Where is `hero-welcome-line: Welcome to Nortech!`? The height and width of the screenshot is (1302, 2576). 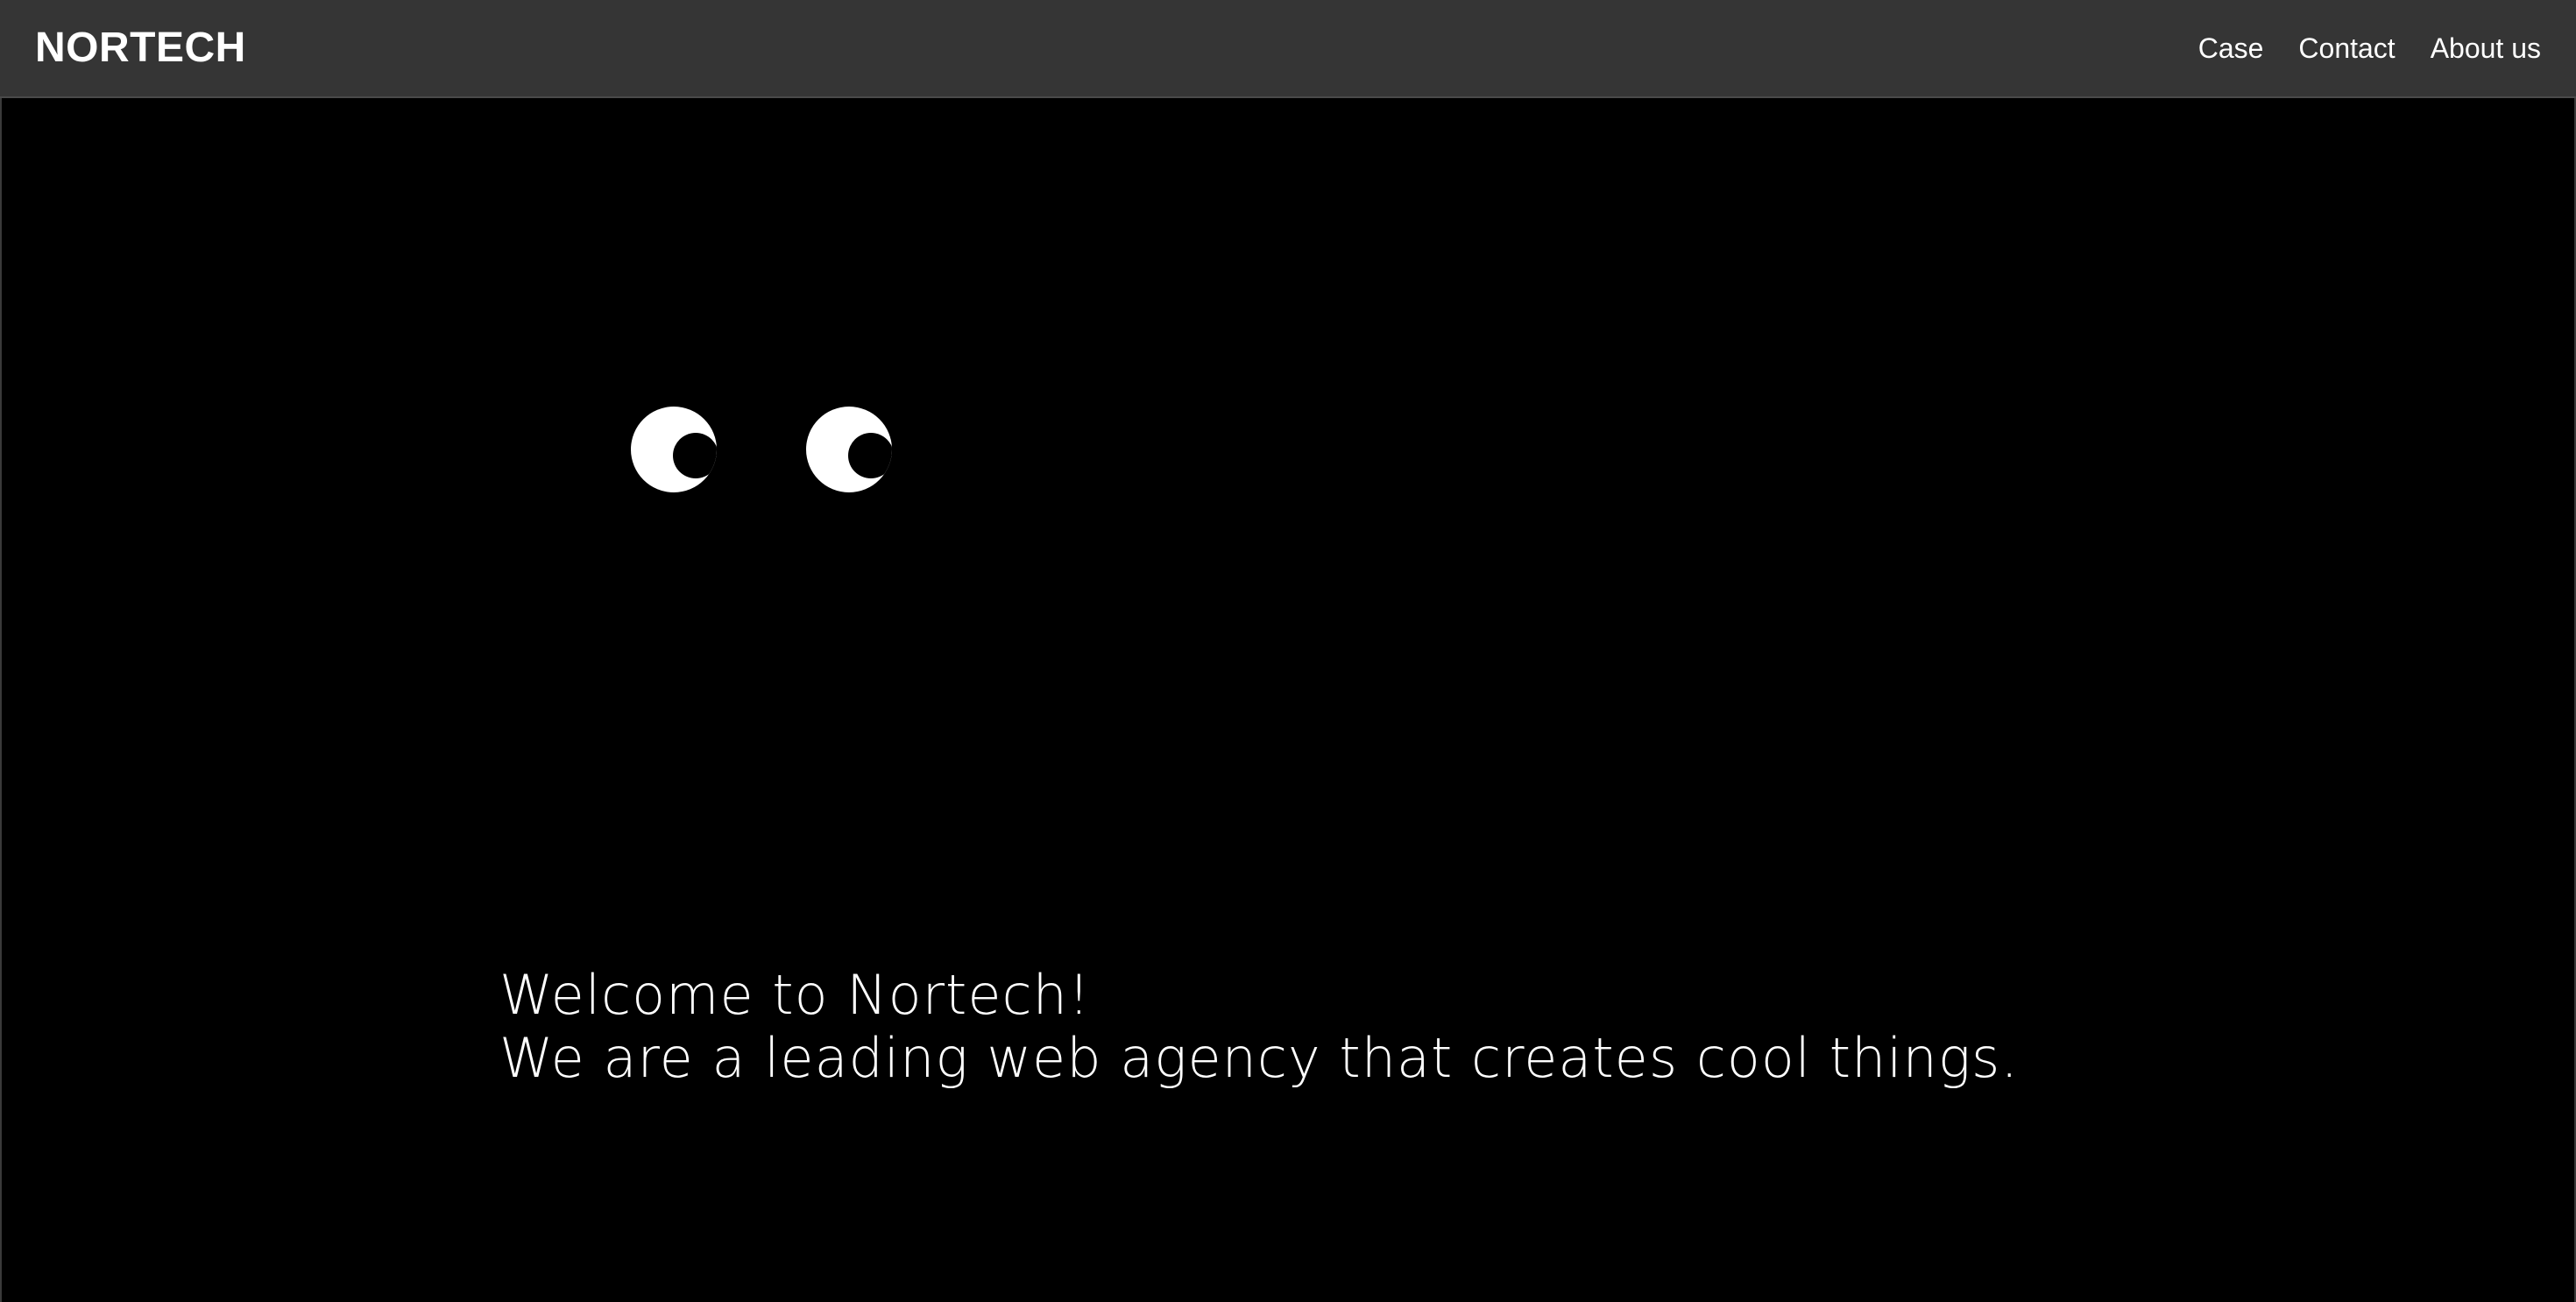 hero-welcome-line: Welcome to Nortech! is located at coordinates (795, 995).